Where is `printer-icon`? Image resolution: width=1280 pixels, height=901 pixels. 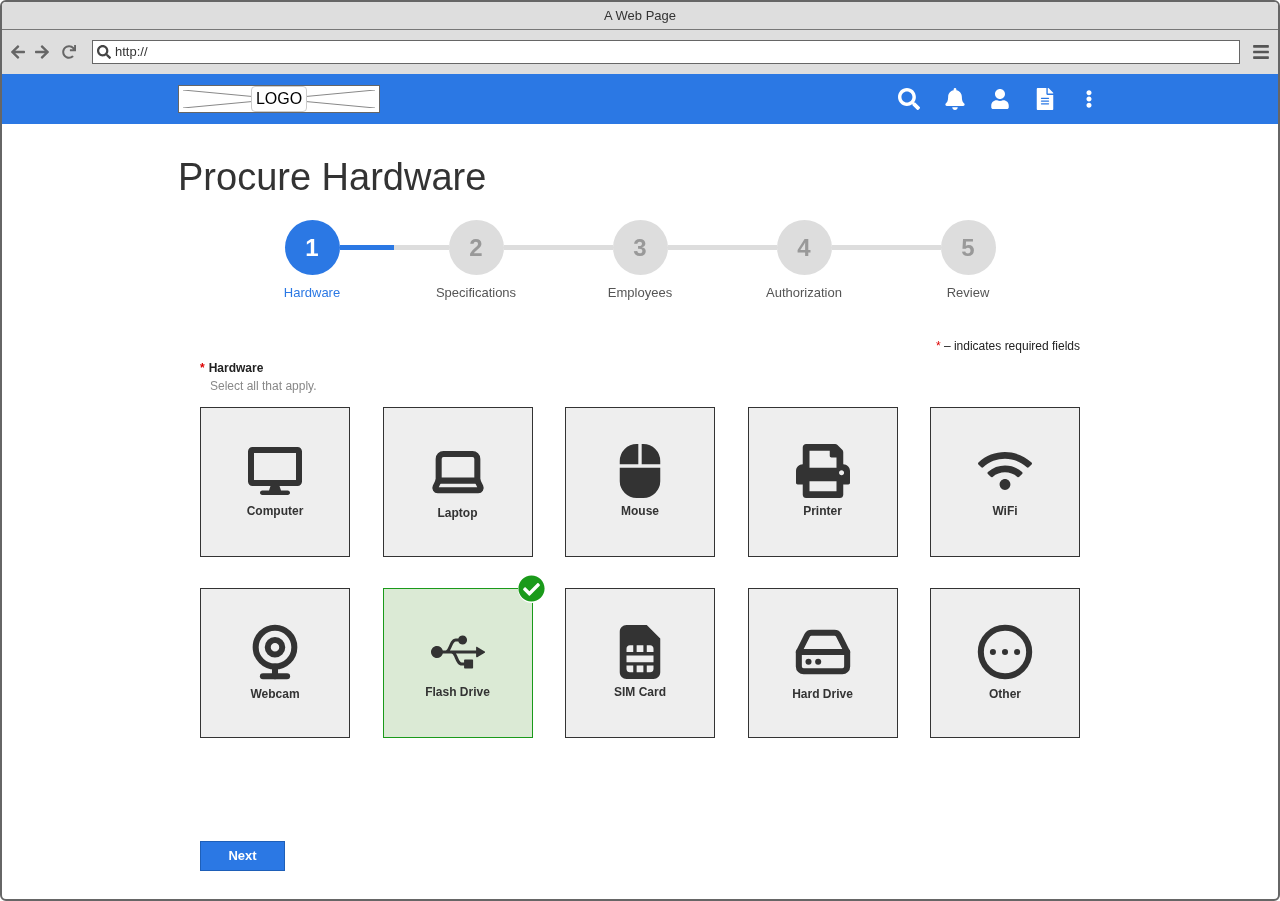 printer-icon is located at coordinates (822, 470).